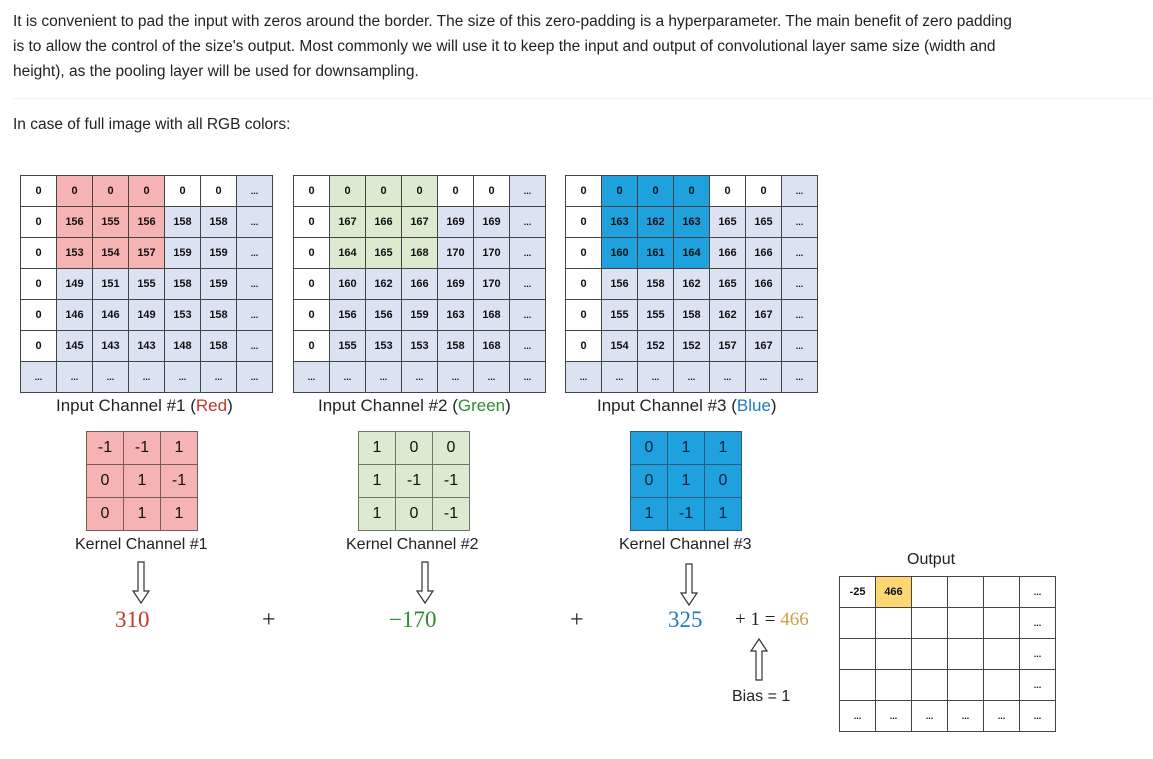 The image size is (1153, 759). Describe the element at coordinates (455, 284) in the screenshot. I see `grid-cell: 169` at that location.